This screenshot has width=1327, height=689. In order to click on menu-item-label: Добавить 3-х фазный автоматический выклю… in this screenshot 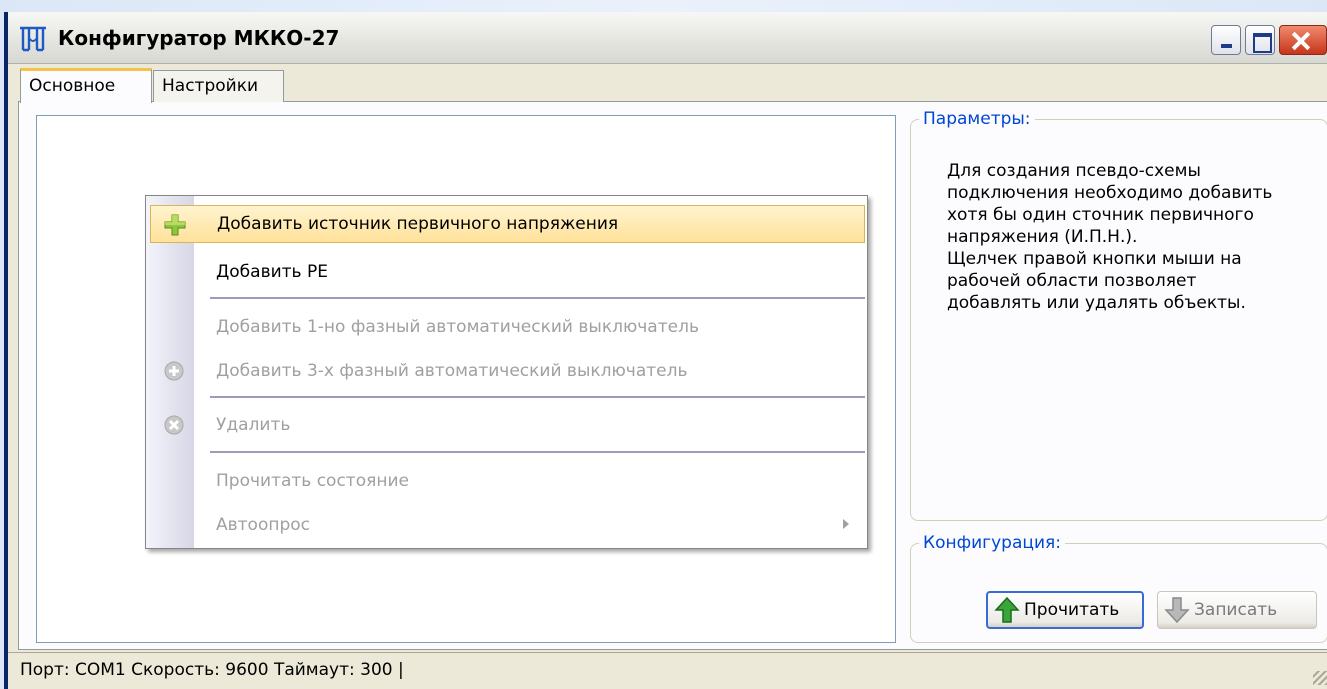, I will do `click(452, 371)`.